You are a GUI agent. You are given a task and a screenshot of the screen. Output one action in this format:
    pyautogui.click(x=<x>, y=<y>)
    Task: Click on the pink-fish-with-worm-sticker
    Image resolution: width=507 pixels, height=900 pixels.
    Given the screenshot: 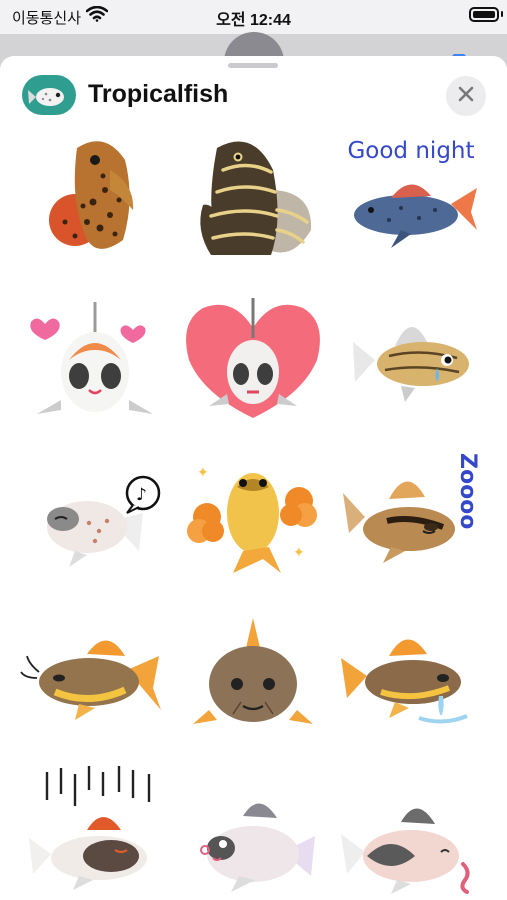 What is the action you would take?
    pyautogui.click(x=411, y=830)
    